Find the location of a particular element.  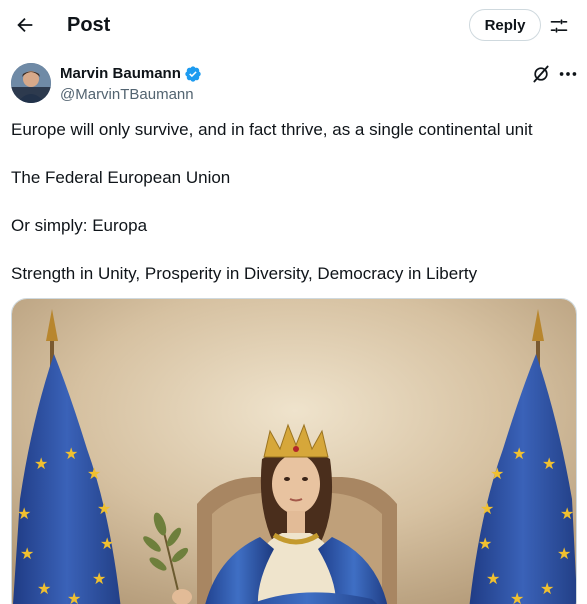

reply-button: Reply is located at coordinates (505, 25).